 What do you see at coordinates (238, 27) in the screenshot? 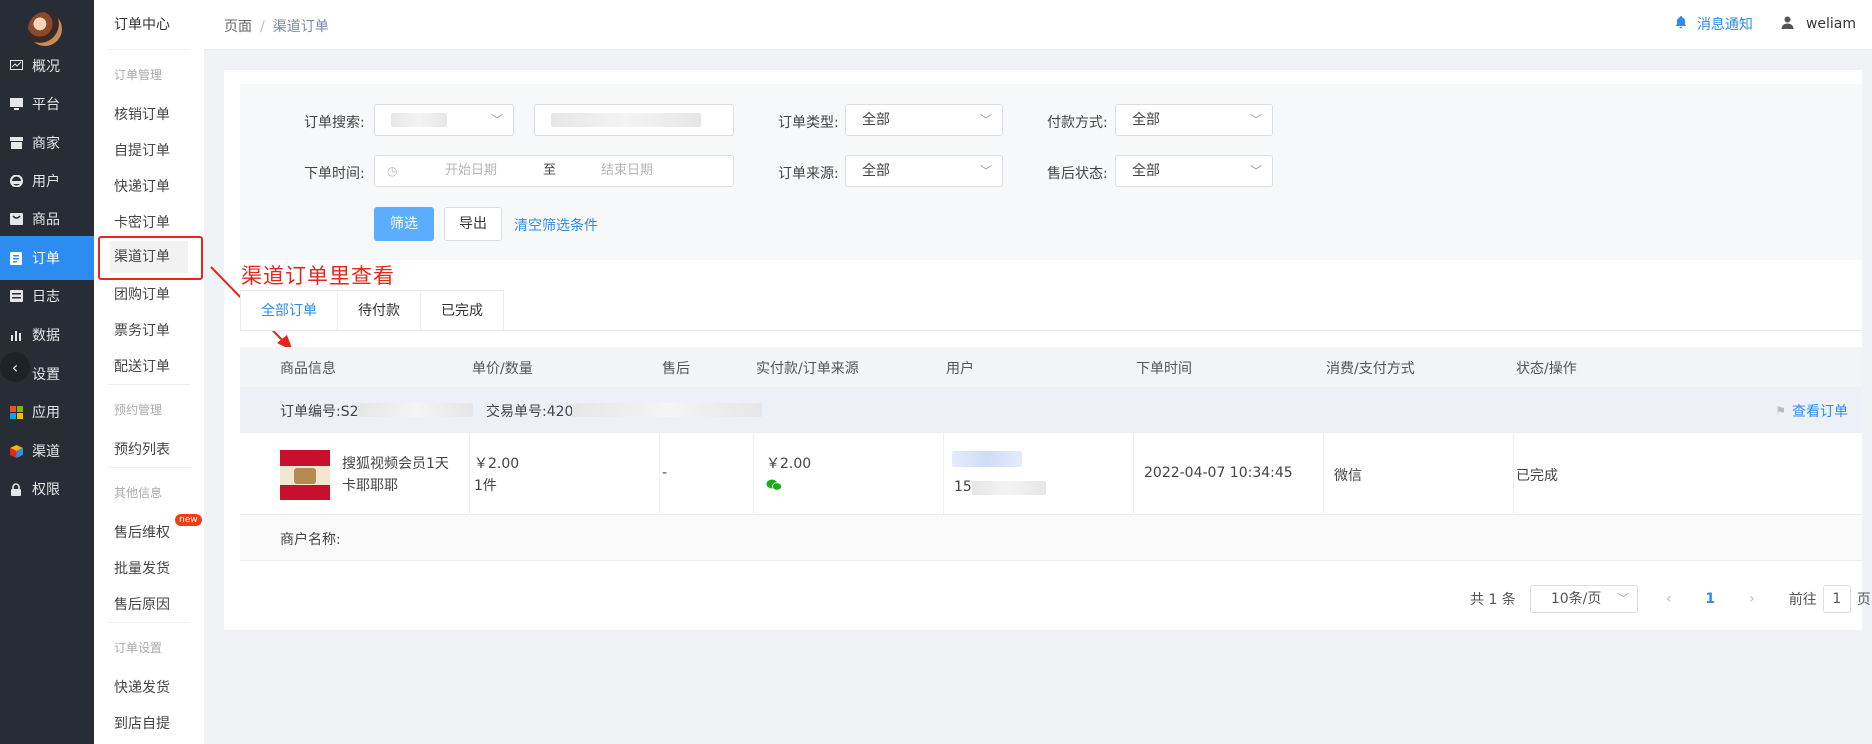
I see `breadcrumb-root: 页面` at bounding box center [238, 27].